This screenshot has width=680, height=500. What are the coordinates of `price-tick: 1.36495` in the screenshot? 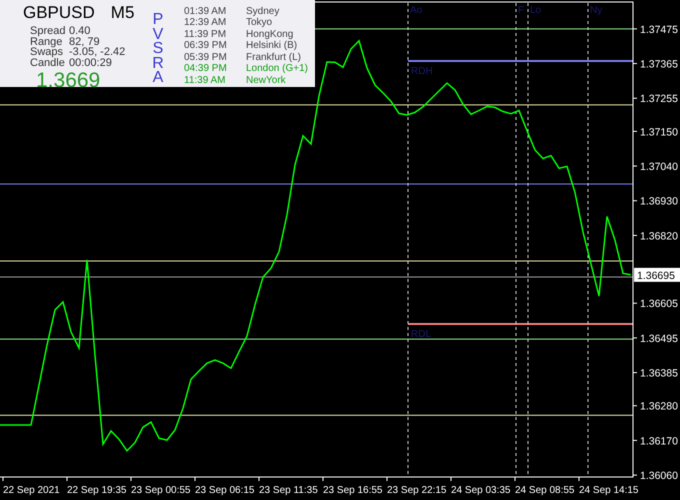 It's located at (659, 338).